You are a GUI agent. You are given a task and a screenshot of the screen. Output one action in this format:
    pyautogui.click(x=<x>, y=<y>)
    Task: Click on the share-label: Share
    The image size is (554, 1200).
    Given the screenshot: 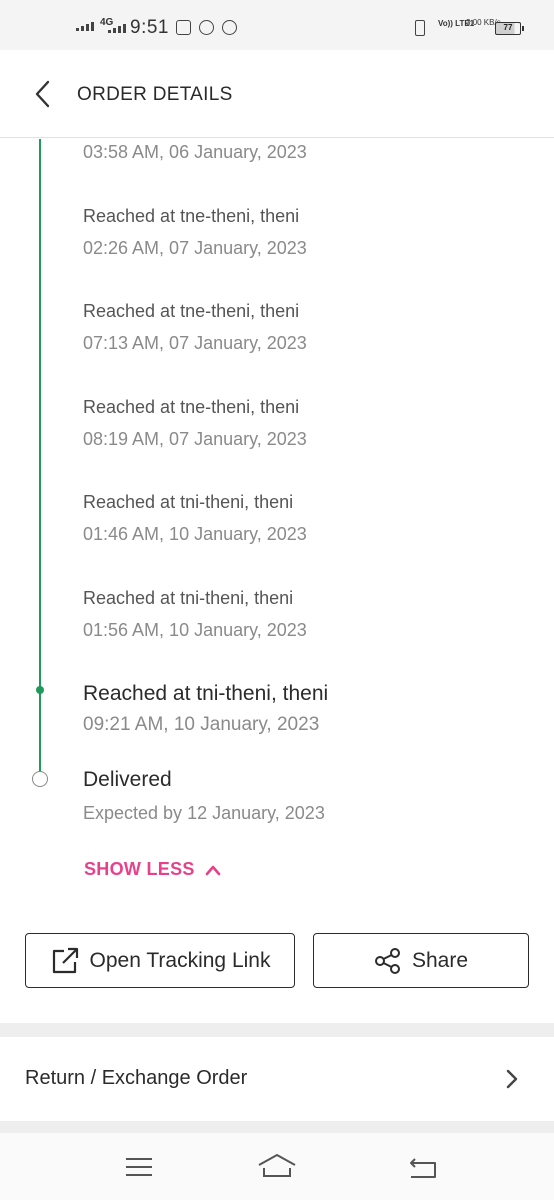 What is the action you would take?
    pyautogui.click(x=440, y=960)
    